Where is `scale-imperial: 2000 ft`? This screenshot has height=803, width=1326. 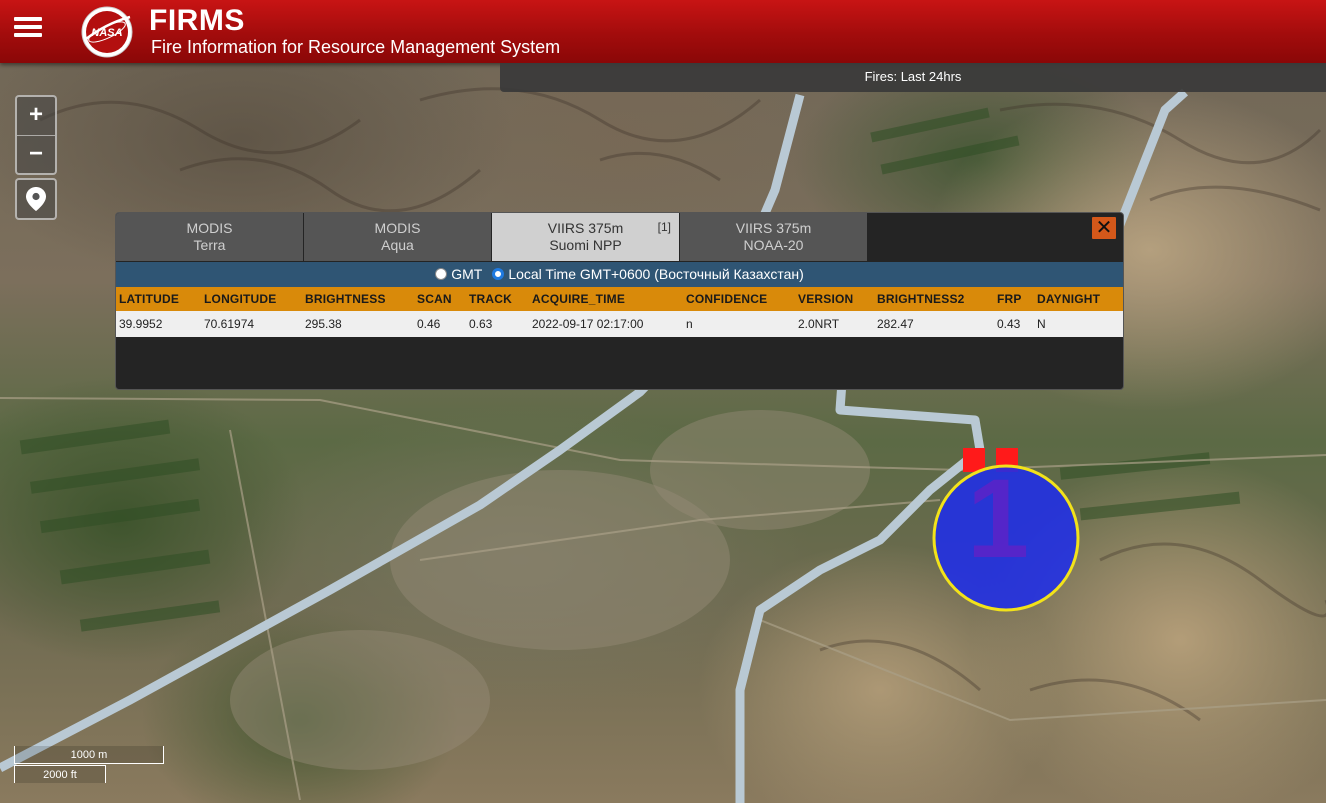 scale-imperial: 2000 ft is located at coordinates (60, 774).